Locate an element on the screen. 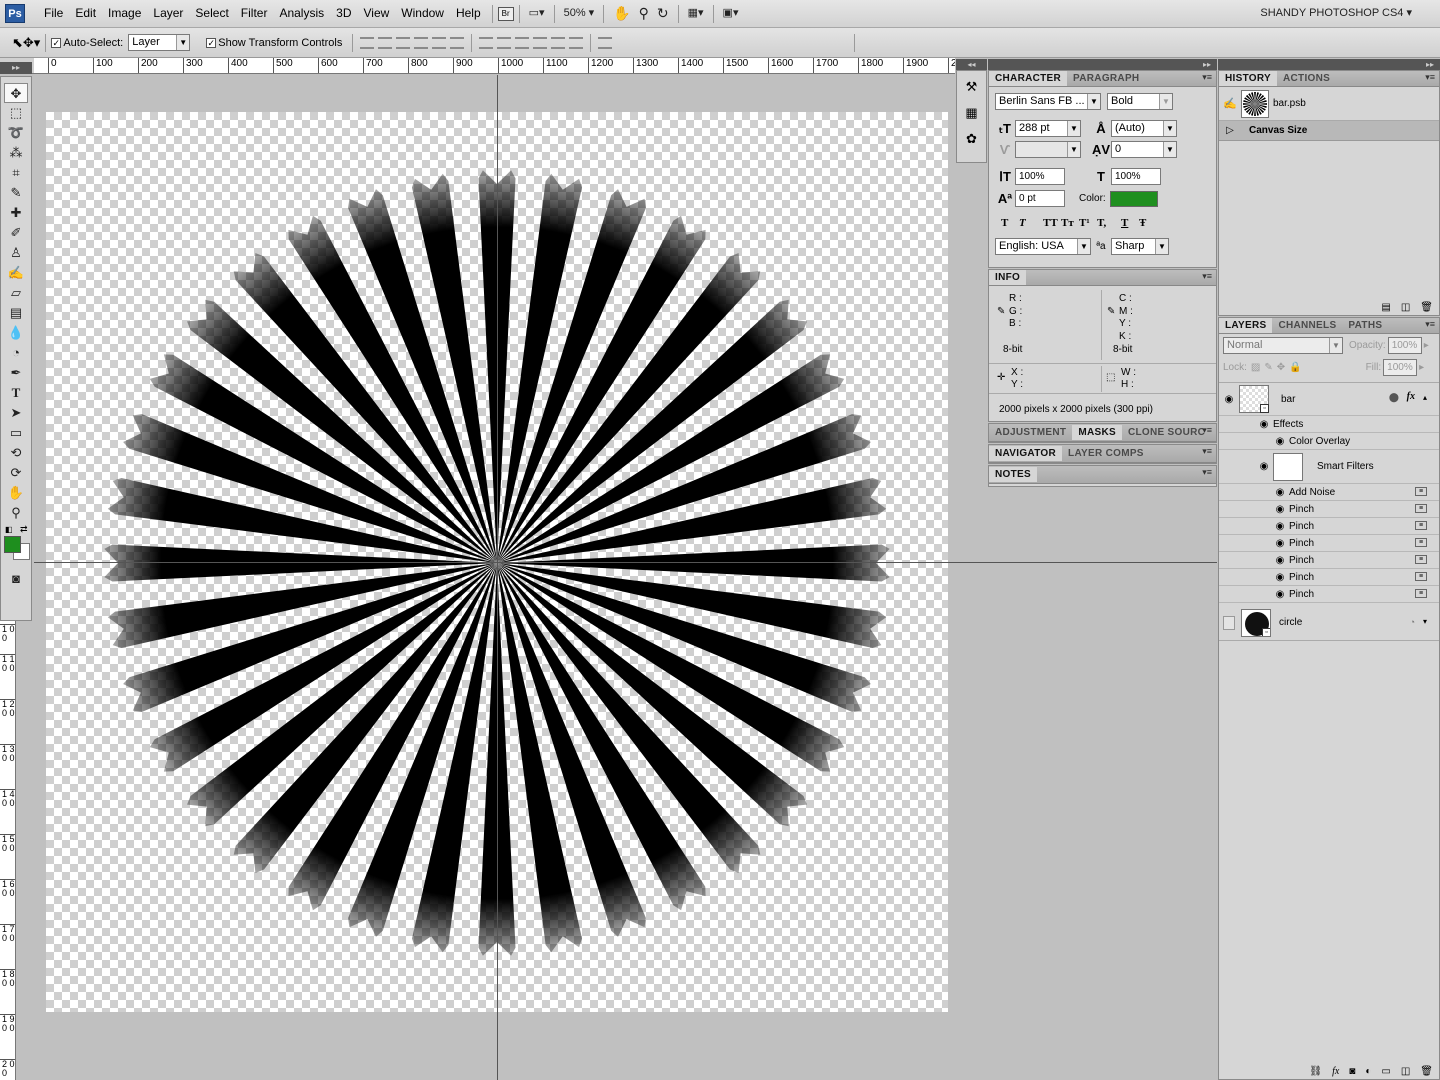 This screenshot has width=1440, height=1080. link-layers-icon: ⛓ is located at coordinates (1315, 1071).